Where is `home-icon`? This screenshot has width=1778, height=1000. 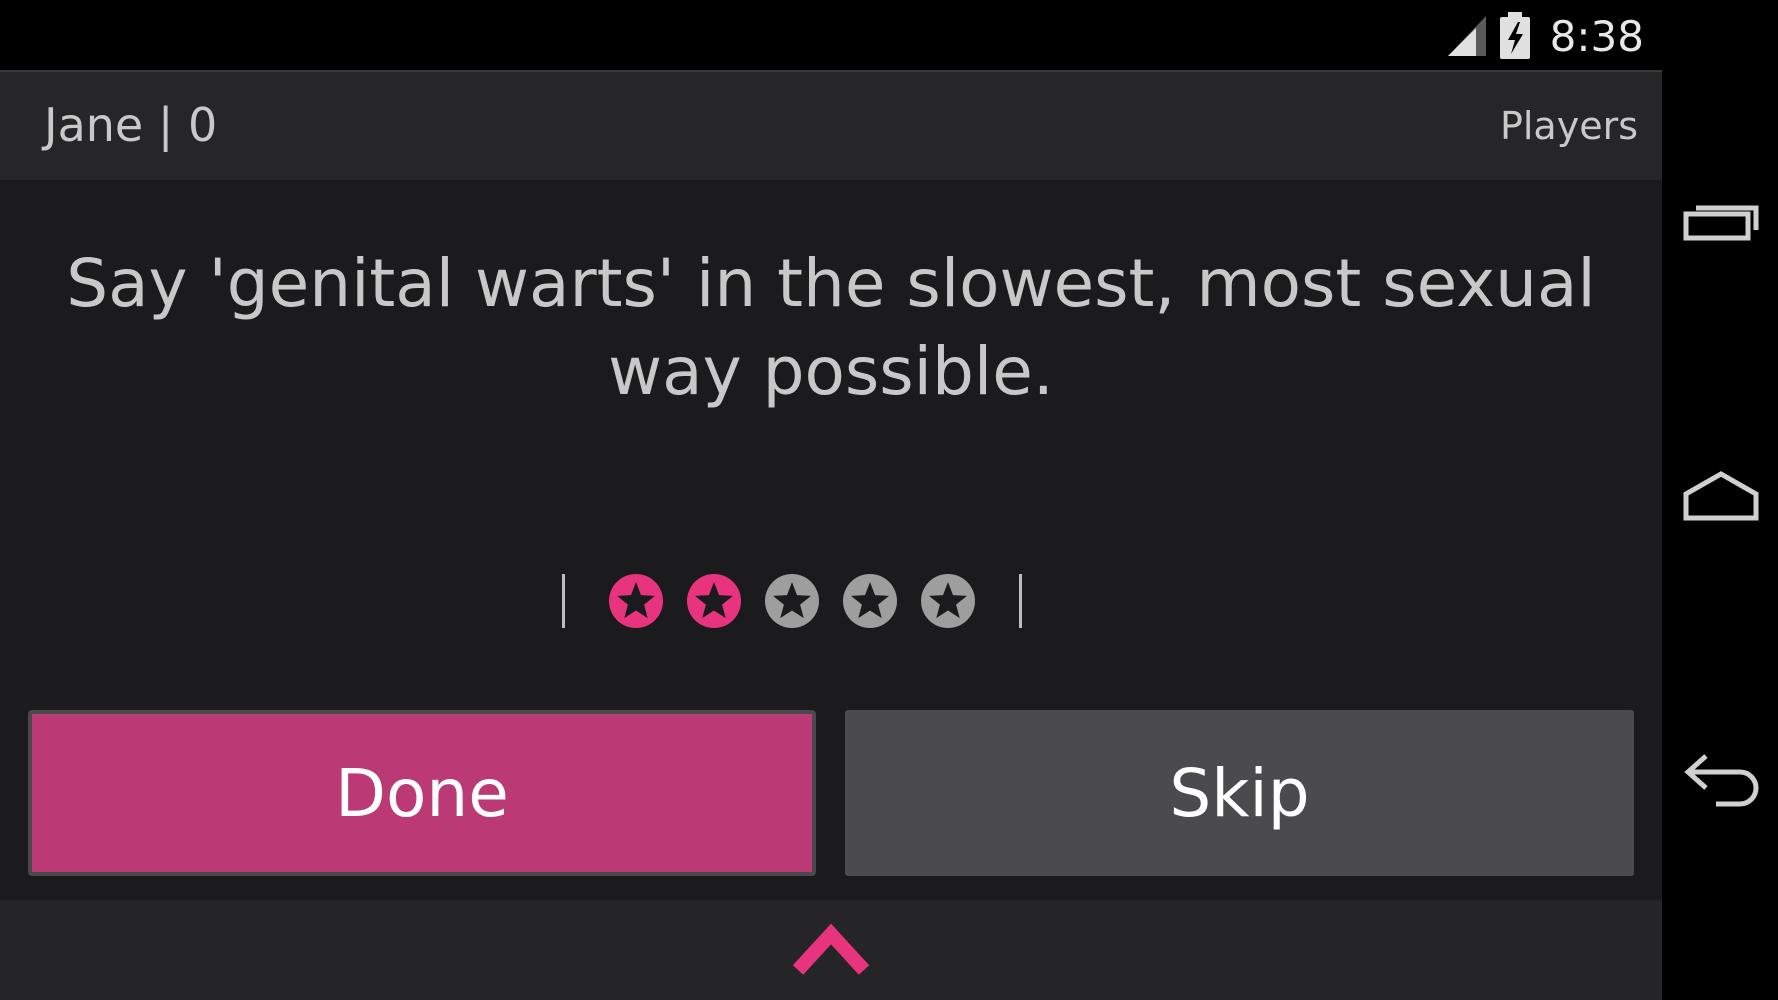
home-icon is located at coordinates (1721, 499).